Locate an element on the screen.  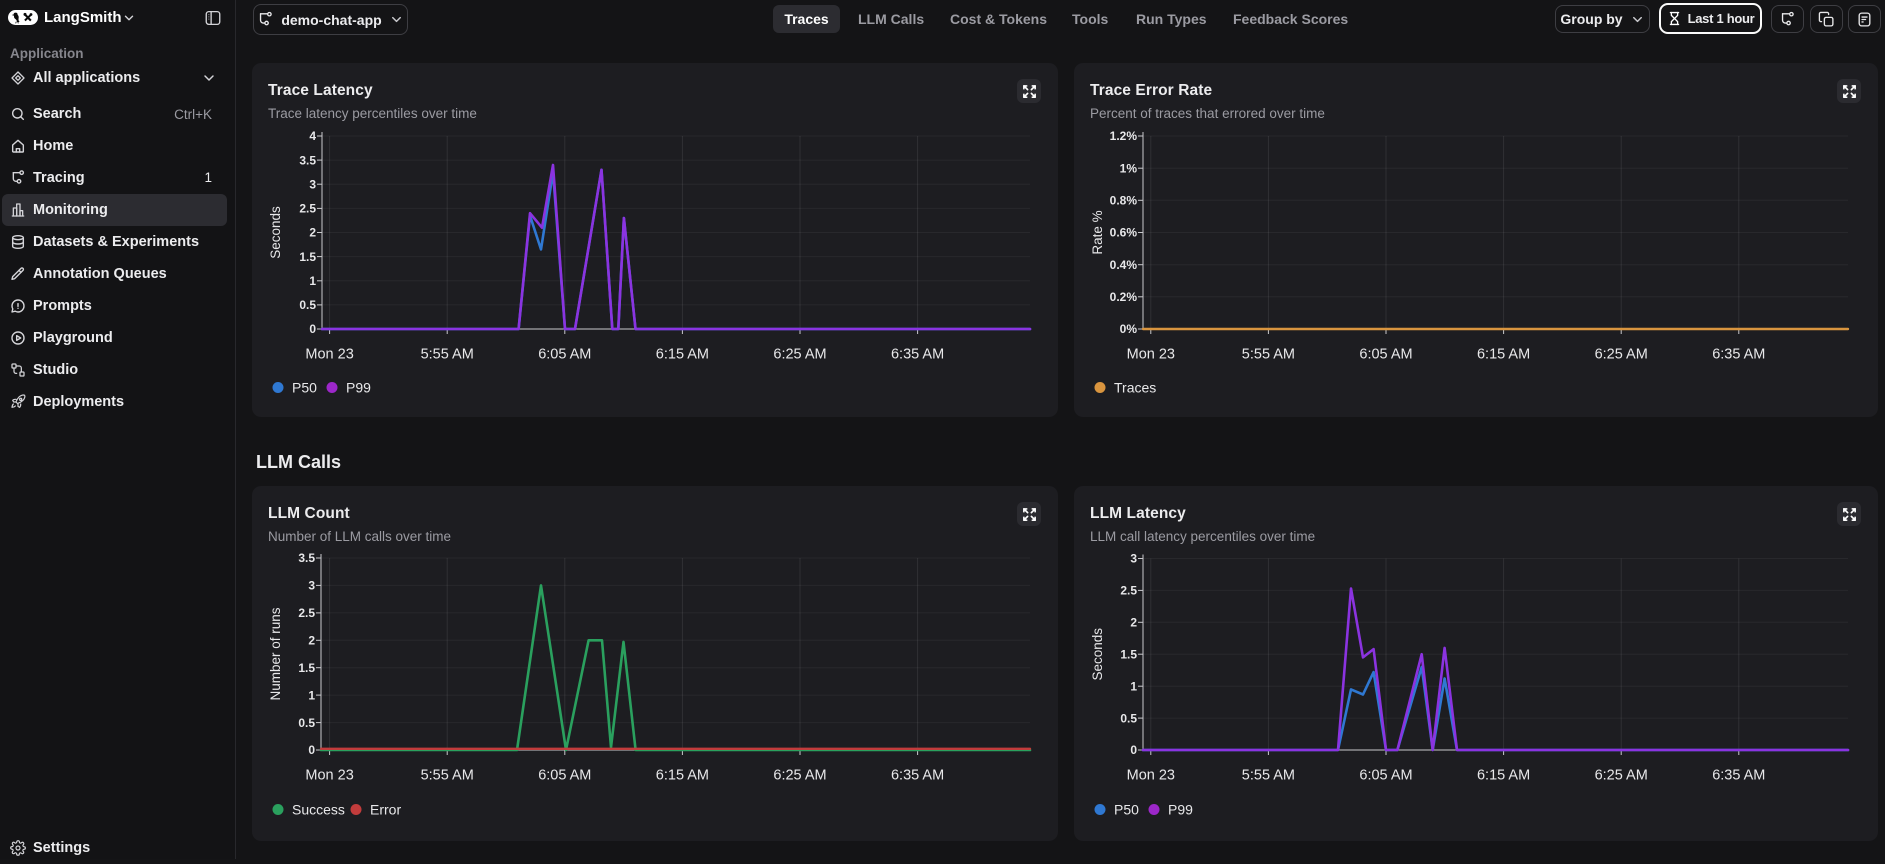
svg-text: Error is located at coordinates (385, 809).